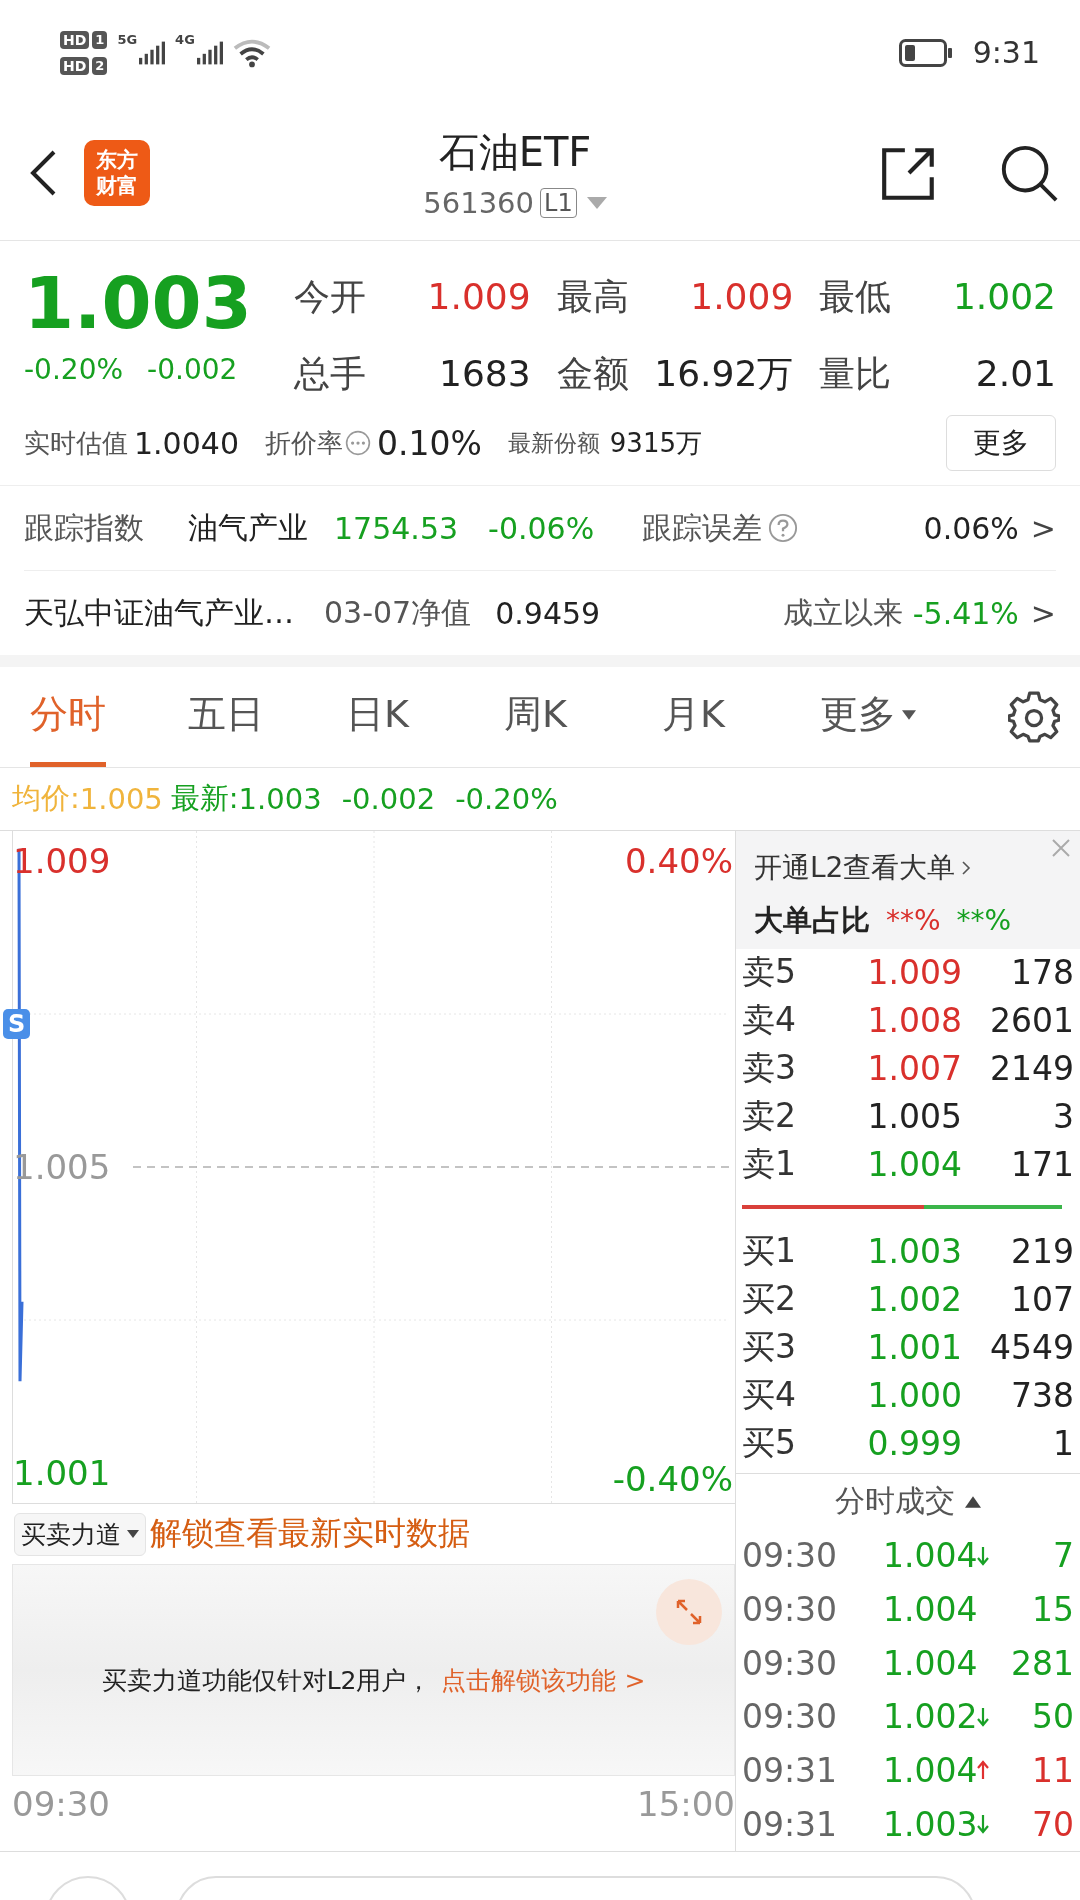  Describe the element at coordinates (914, 1299) in the screenshot. I see `order-price: 1.002` at that location.